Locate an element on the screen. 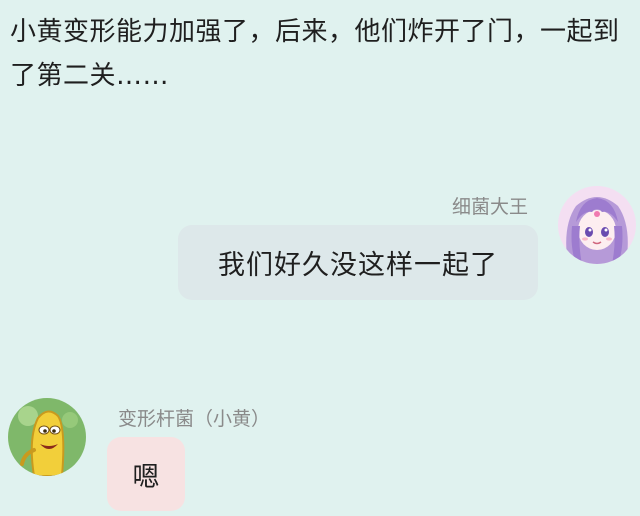 The height and width of the screenshot is (516, 640). xiaohuang-avatar is located at coordinates (47, 437).